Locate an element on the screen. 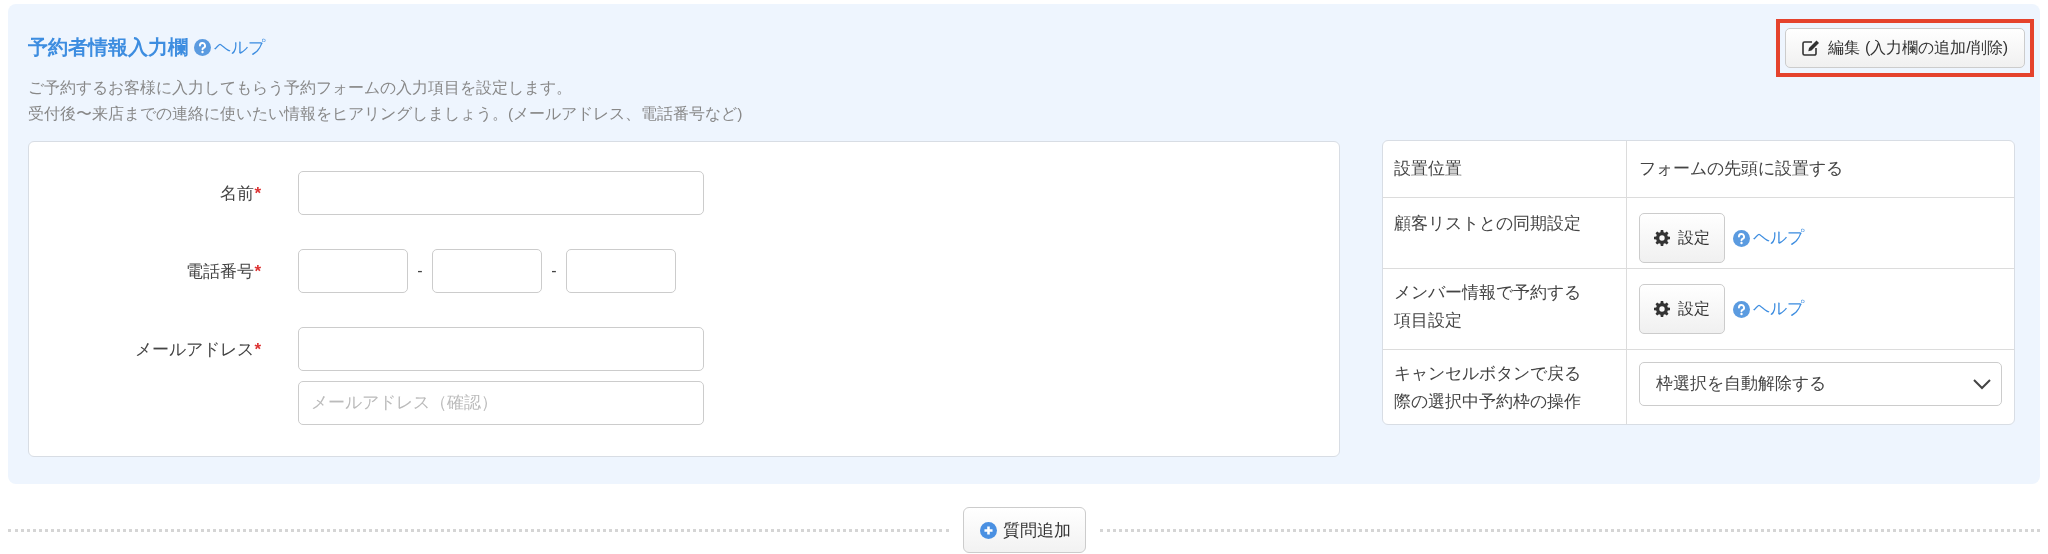 The image size is (2048, 554). edit-icon is located at coordinates (1811, 48).